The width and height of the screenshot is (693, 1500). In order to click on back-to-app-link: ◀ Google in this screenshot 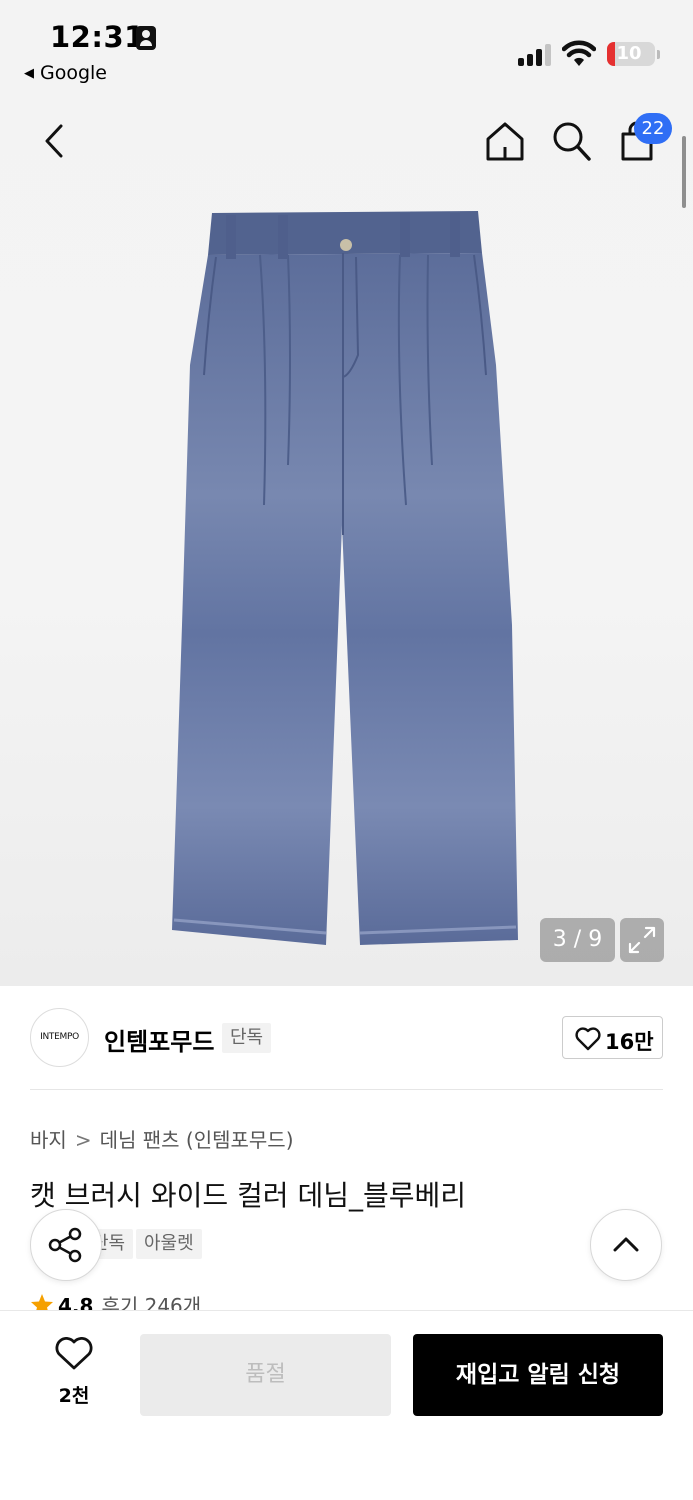, I will do `click(65, 73)`.